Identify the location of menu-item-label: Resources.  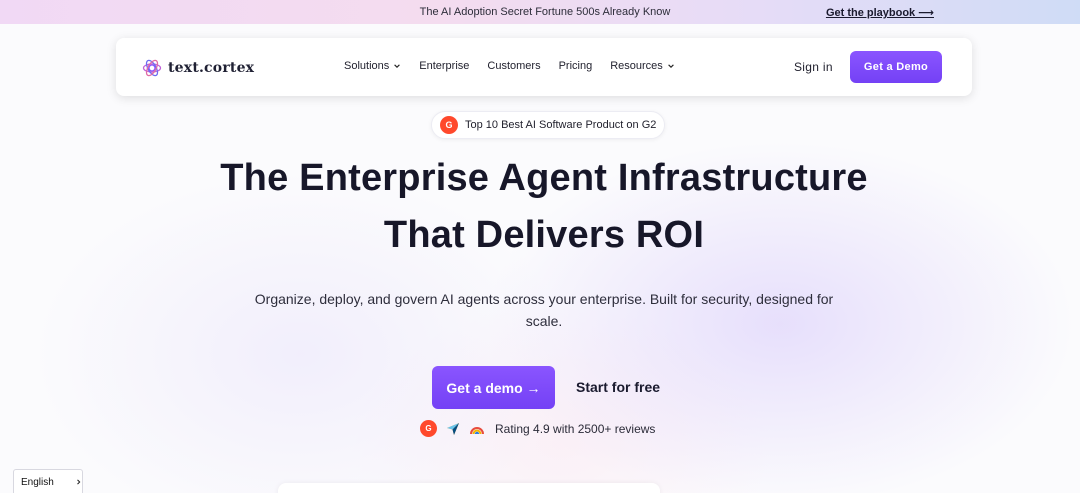
(636, 66).